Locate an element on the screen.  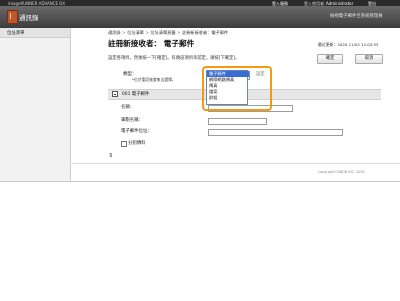
sidebar-item-address-list: 位址清單 is located at coordinates (35, 33).